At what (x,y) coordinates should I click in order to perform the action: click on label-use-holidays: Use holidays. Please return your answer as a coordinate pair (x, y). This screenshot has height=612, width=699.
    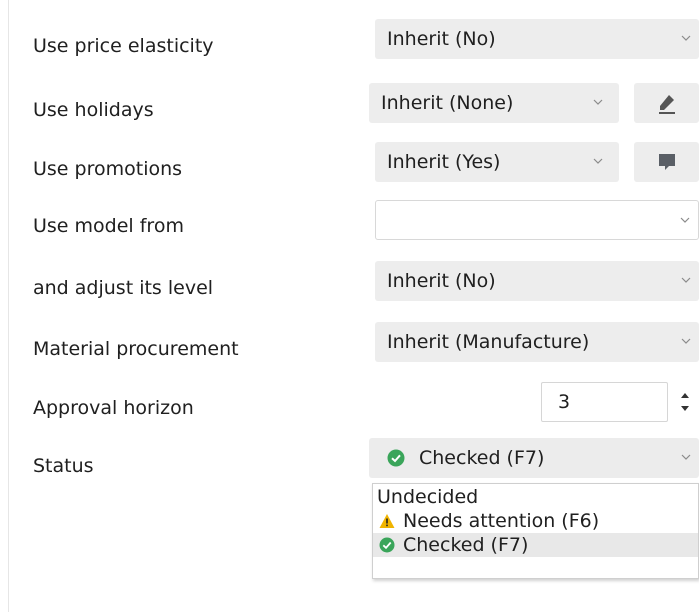
    Looking at the image, I should click on (93, 110).